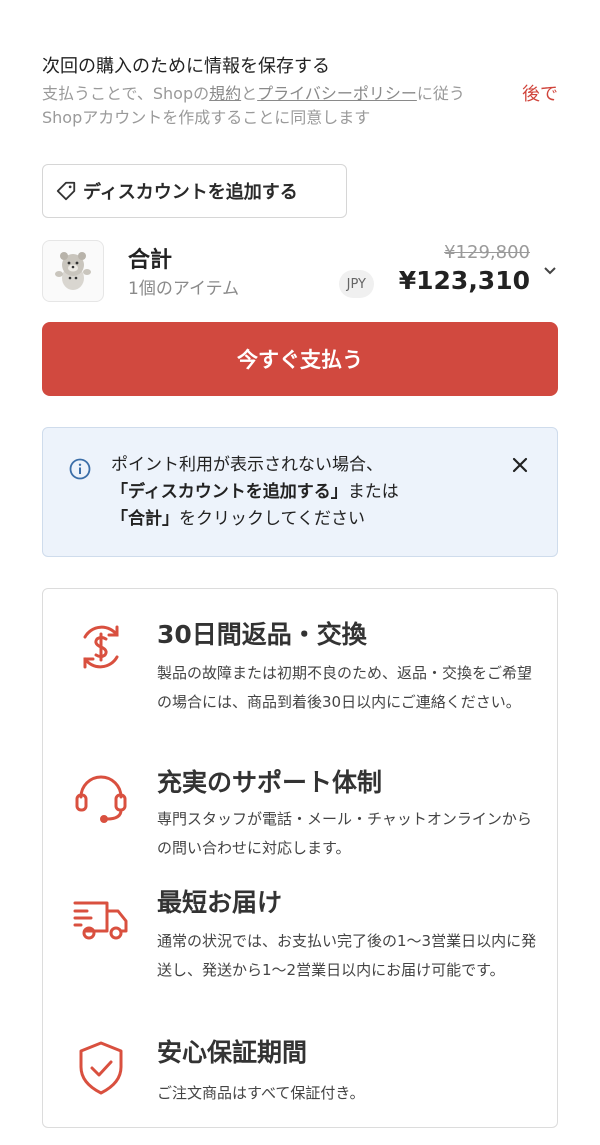  What do you see at coordinates (464, 280) in the screenshot?
I see `final-price: ¥123,310` at bounding box center [464, 280].